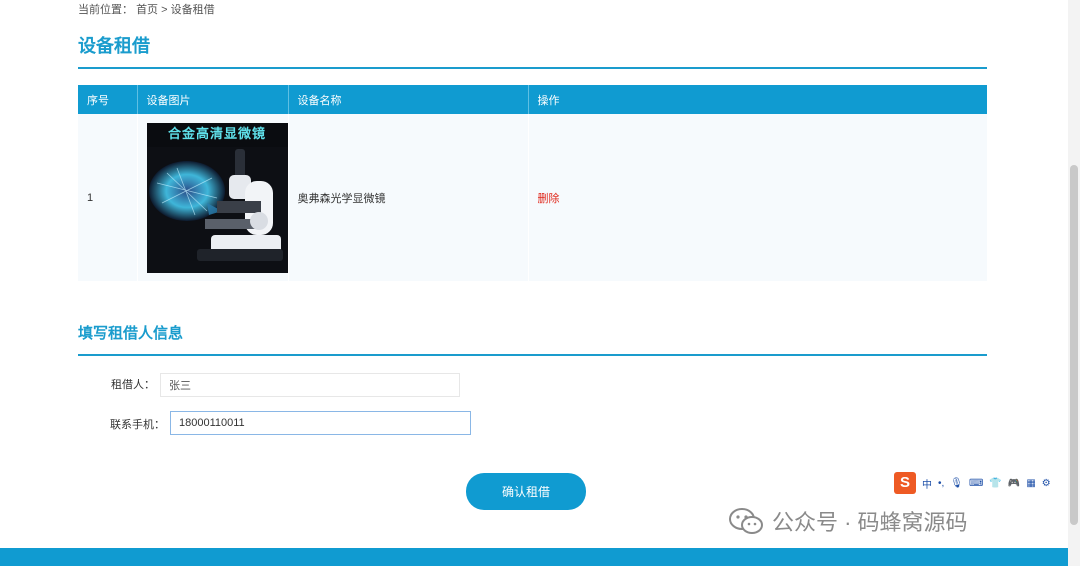 The image size is (1080, 566). I want to click on breadcrumb-home-link: 首页, so click(147, 10).